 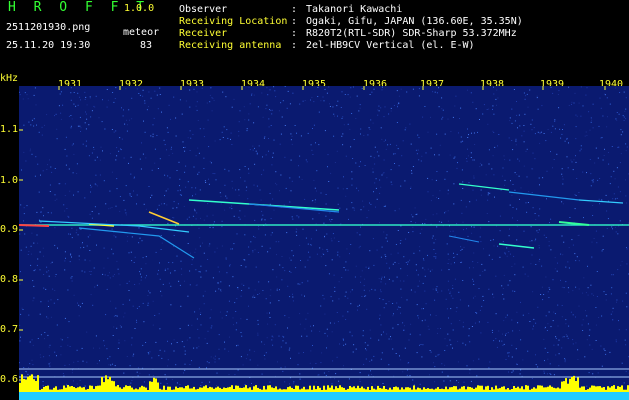 What do you see at coordinates (34, 225) in the screenshot?
I see `carrier-hot-segment` at bounding box center [34, 225].